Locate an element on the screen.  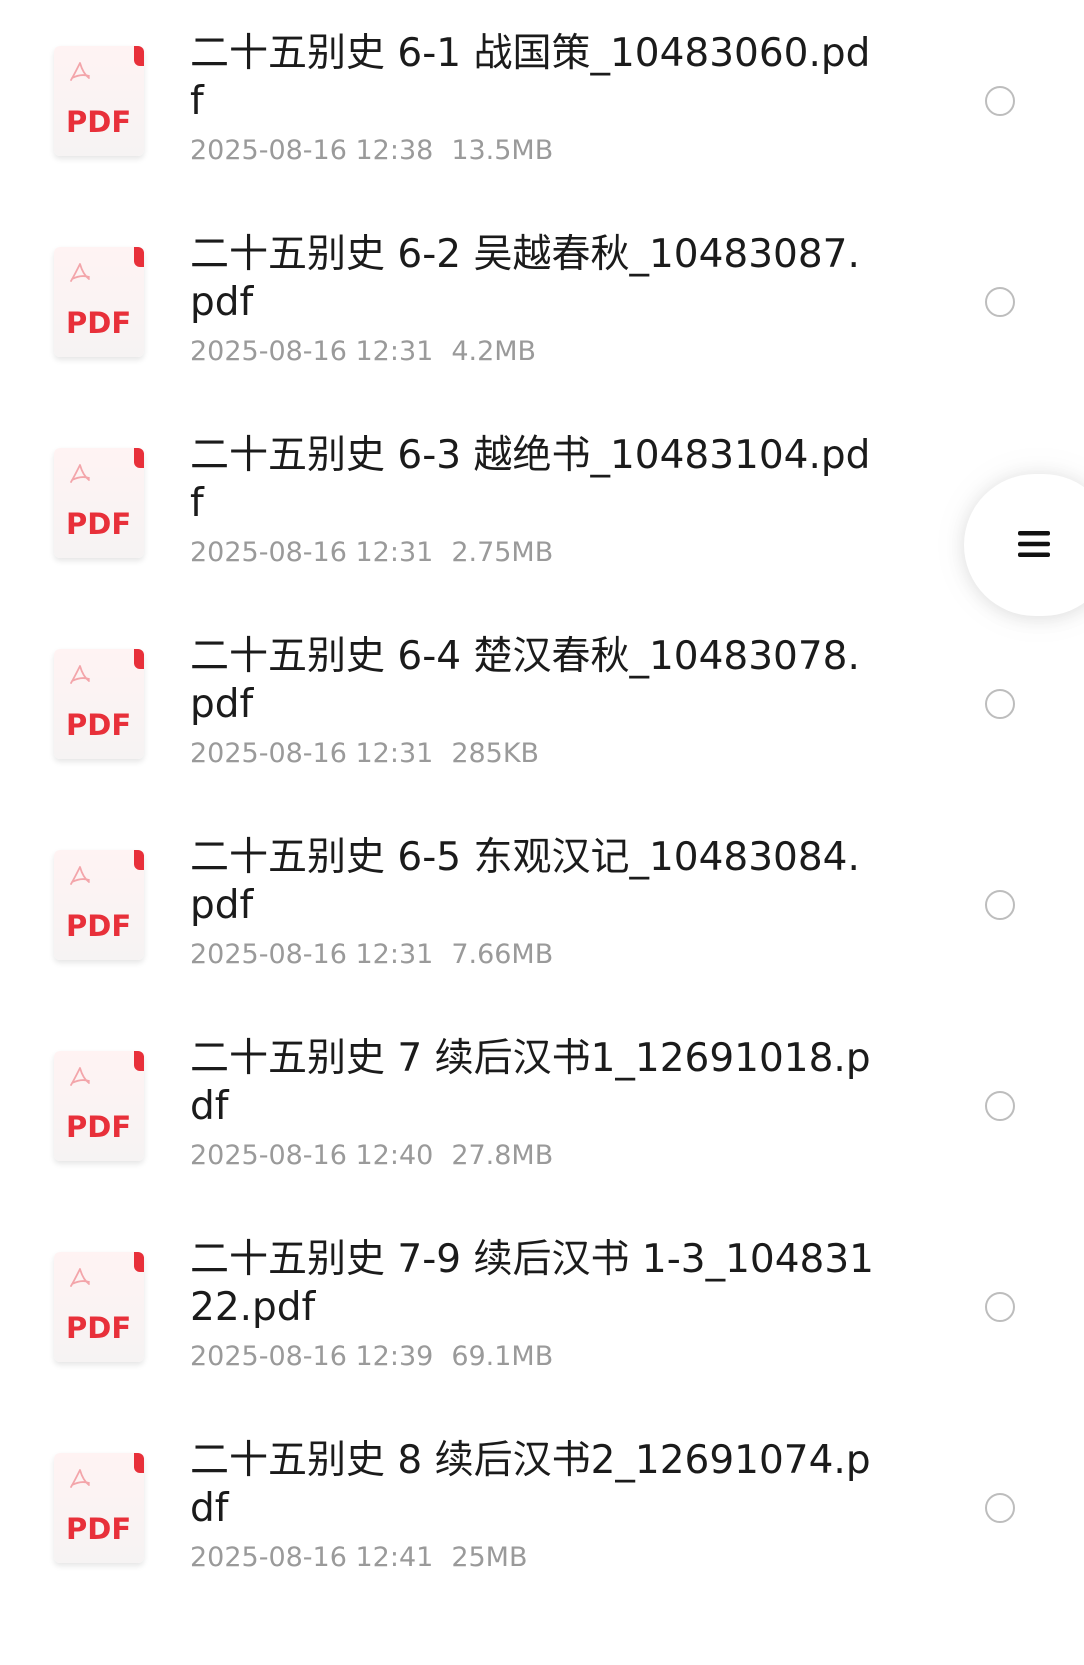
file-meta: 2025-08-16 12:39 69.1MB is located at coordinates (371, 1357).